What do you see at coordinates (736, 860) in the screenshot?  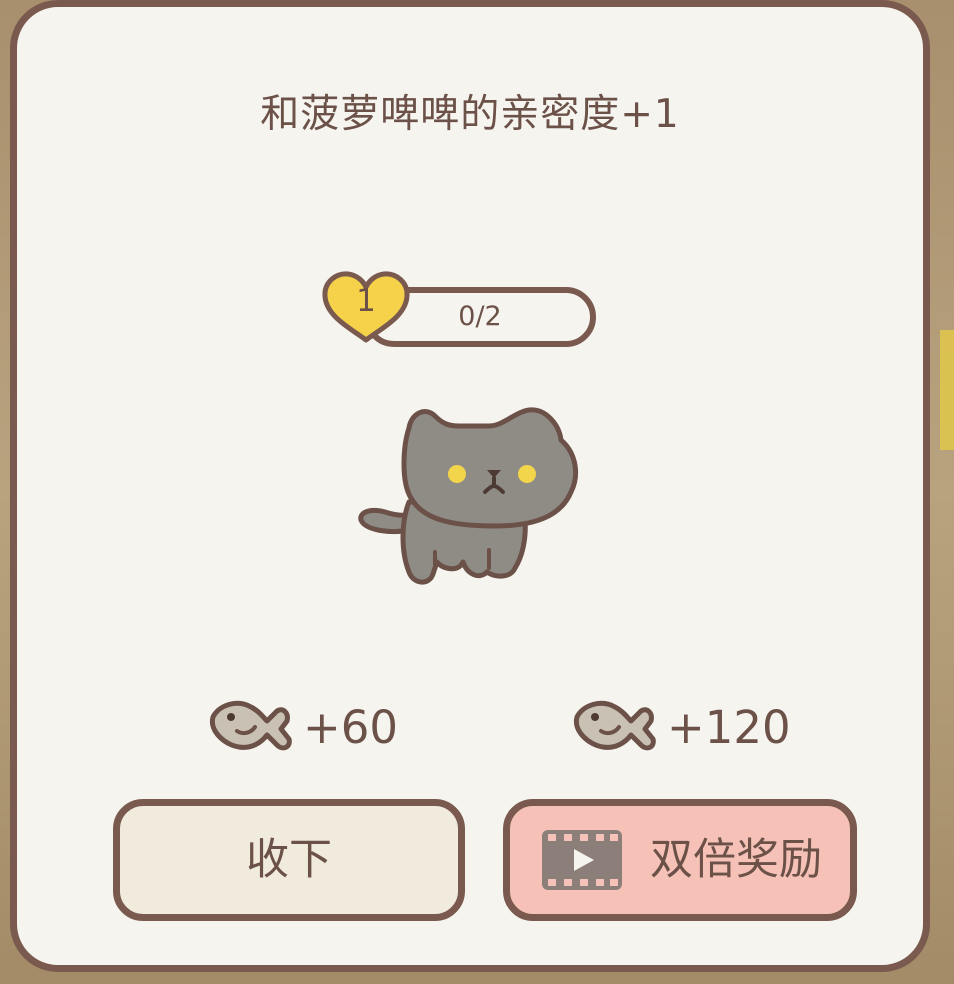 I see `double-reward-button-label: 双倍奖励` at bounding box center [736, 860].